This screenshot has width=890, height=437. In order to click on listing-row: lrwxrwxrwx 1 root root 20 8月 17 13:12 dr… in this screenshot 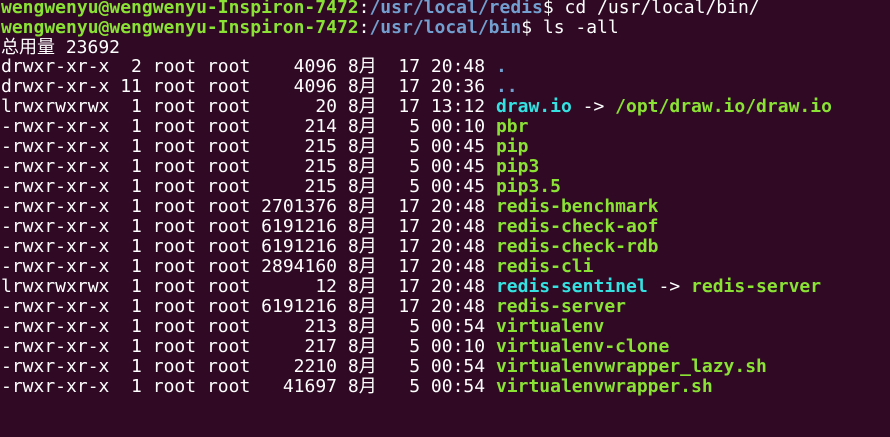, I will do `click(445, 107)`.